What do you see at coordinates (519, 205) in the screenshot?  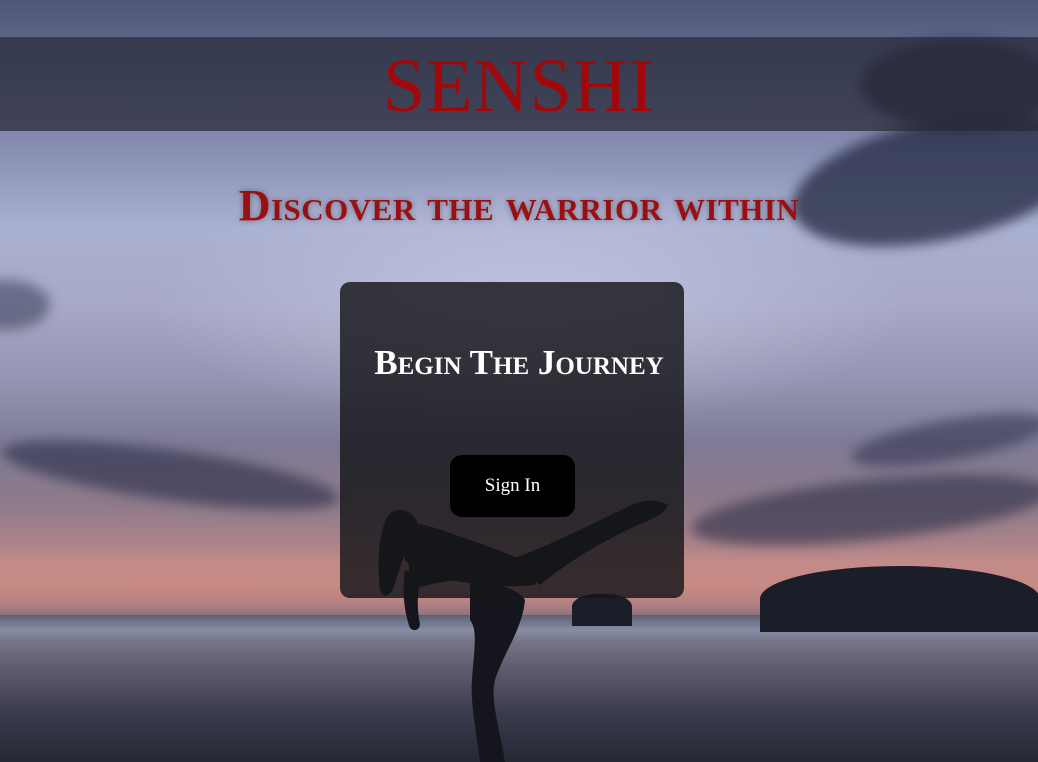 I see `tagline: Discover the warrior within` at bounding box center [519, 205].